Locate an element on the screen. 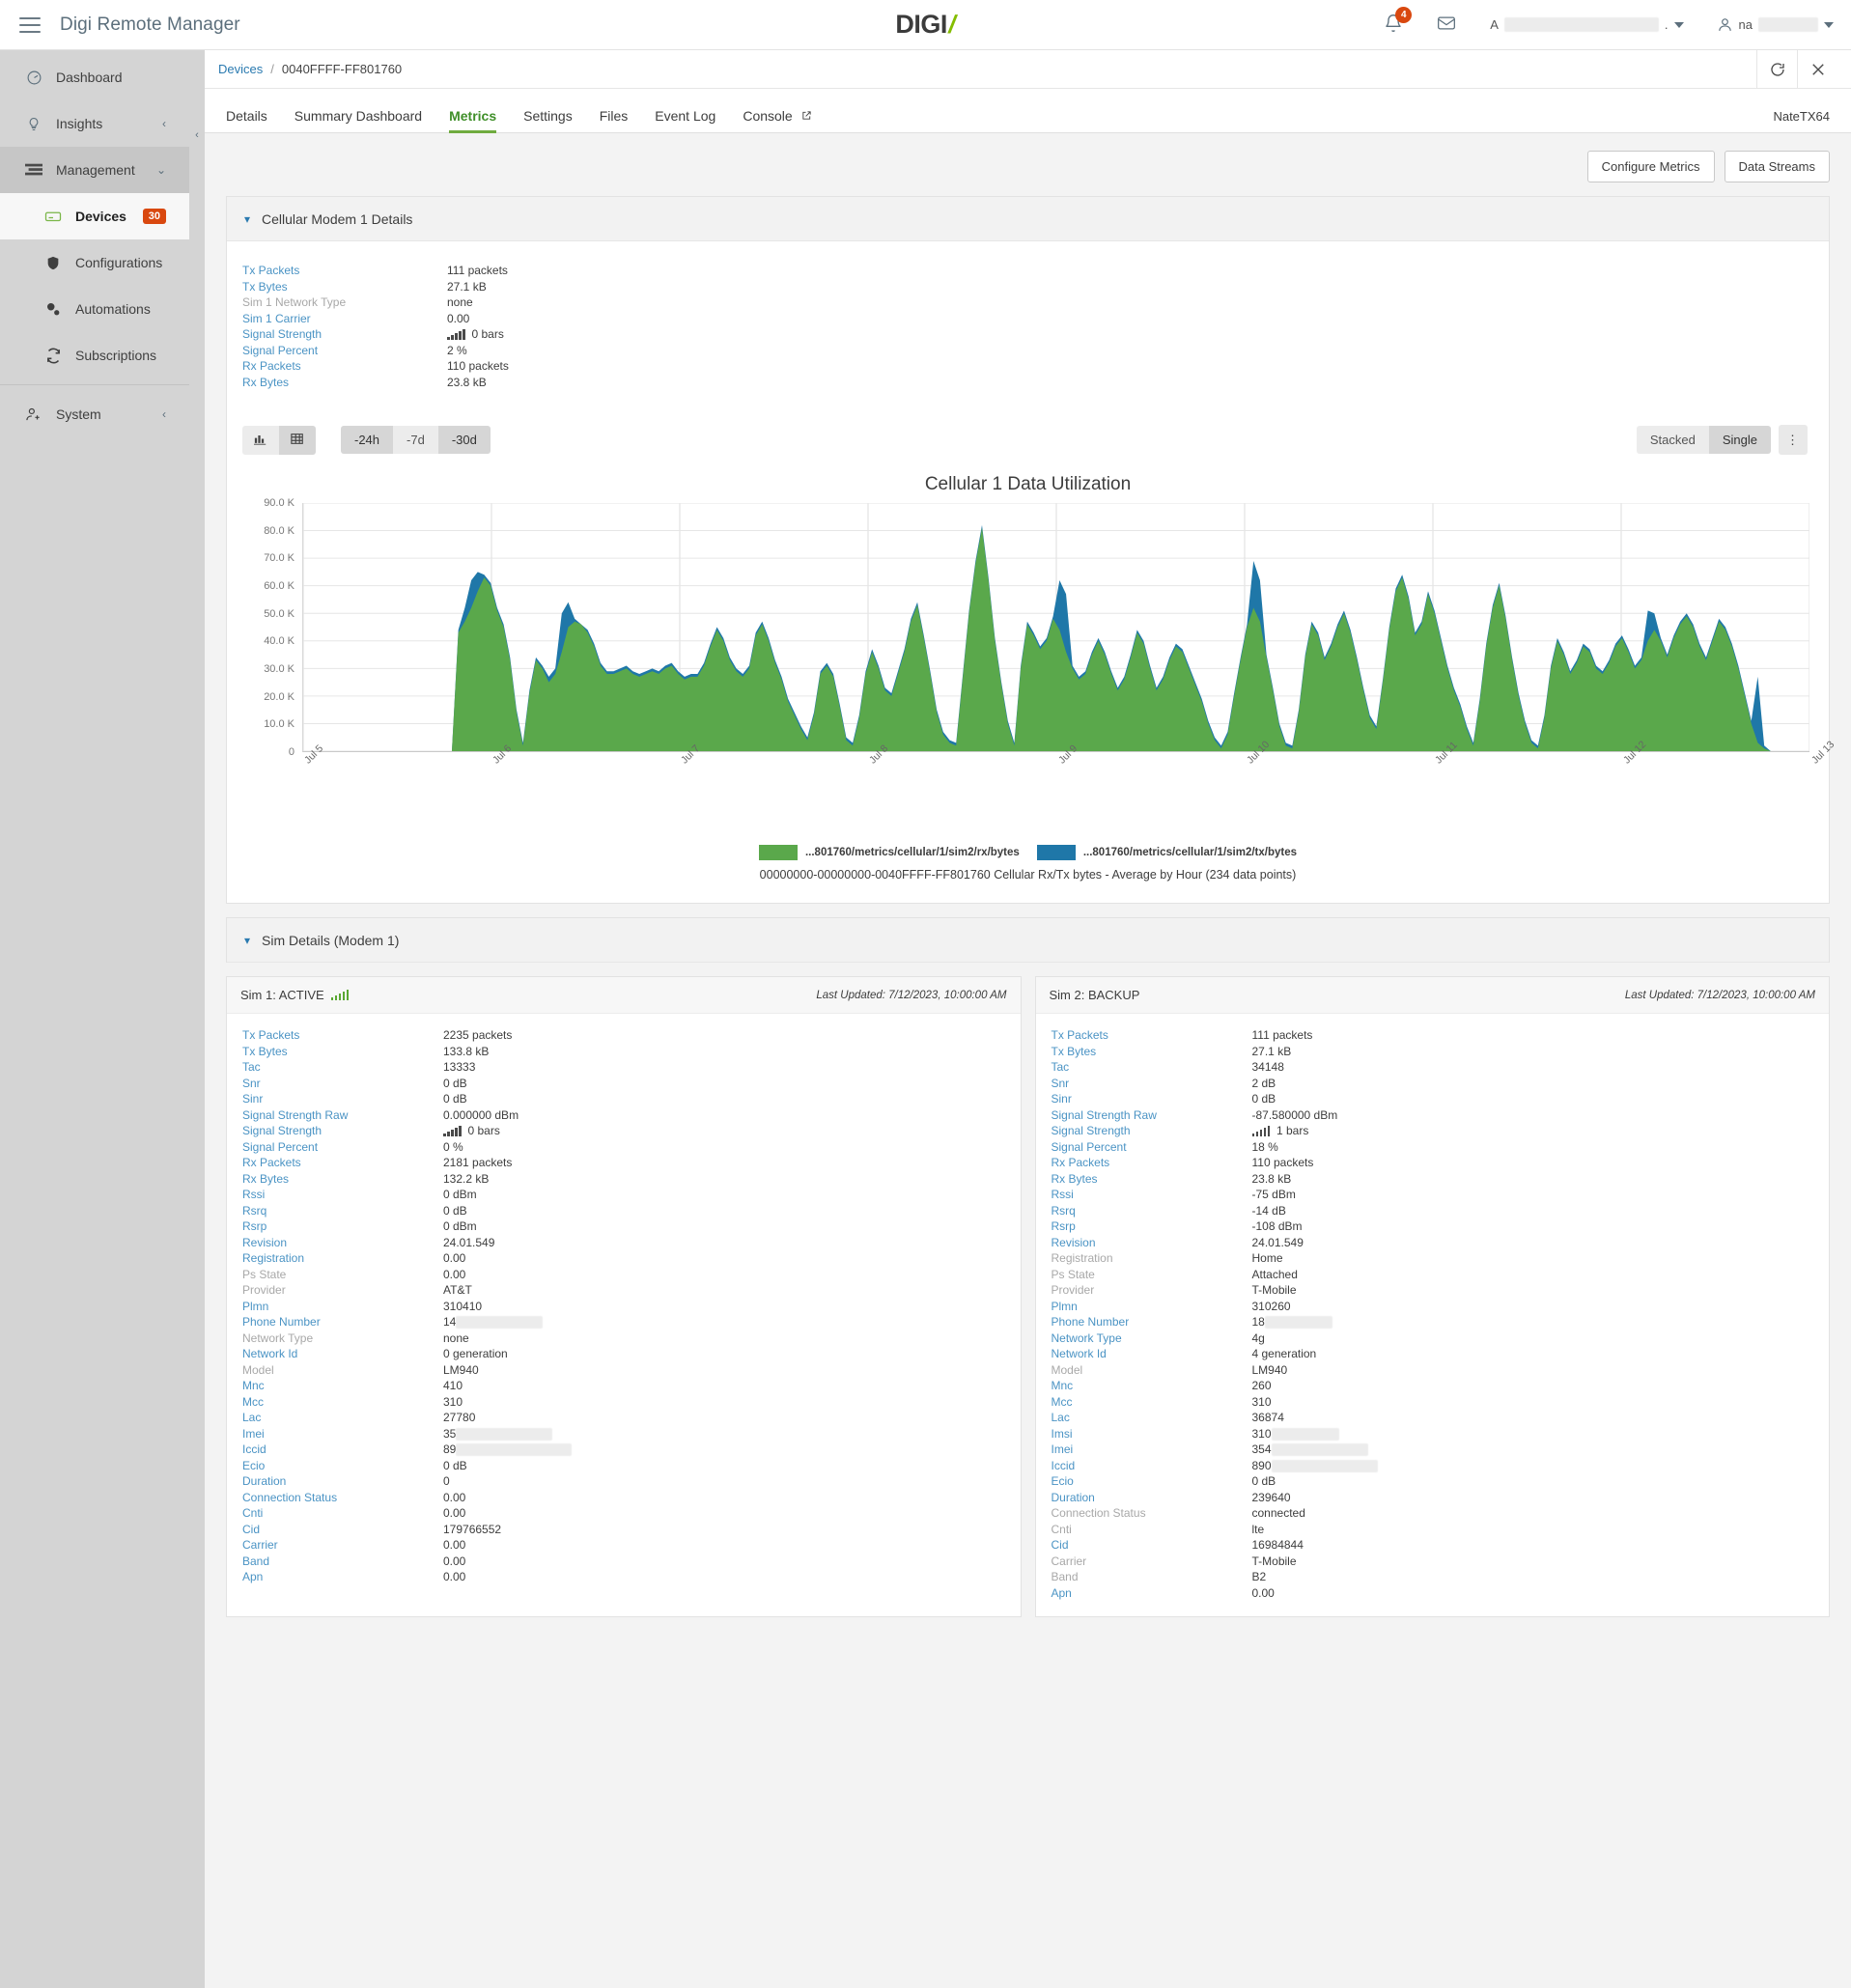 This screenshot has width=1851, height=1988. breadcrumb-devices-link: Devices is located at coordinates (240, 69).